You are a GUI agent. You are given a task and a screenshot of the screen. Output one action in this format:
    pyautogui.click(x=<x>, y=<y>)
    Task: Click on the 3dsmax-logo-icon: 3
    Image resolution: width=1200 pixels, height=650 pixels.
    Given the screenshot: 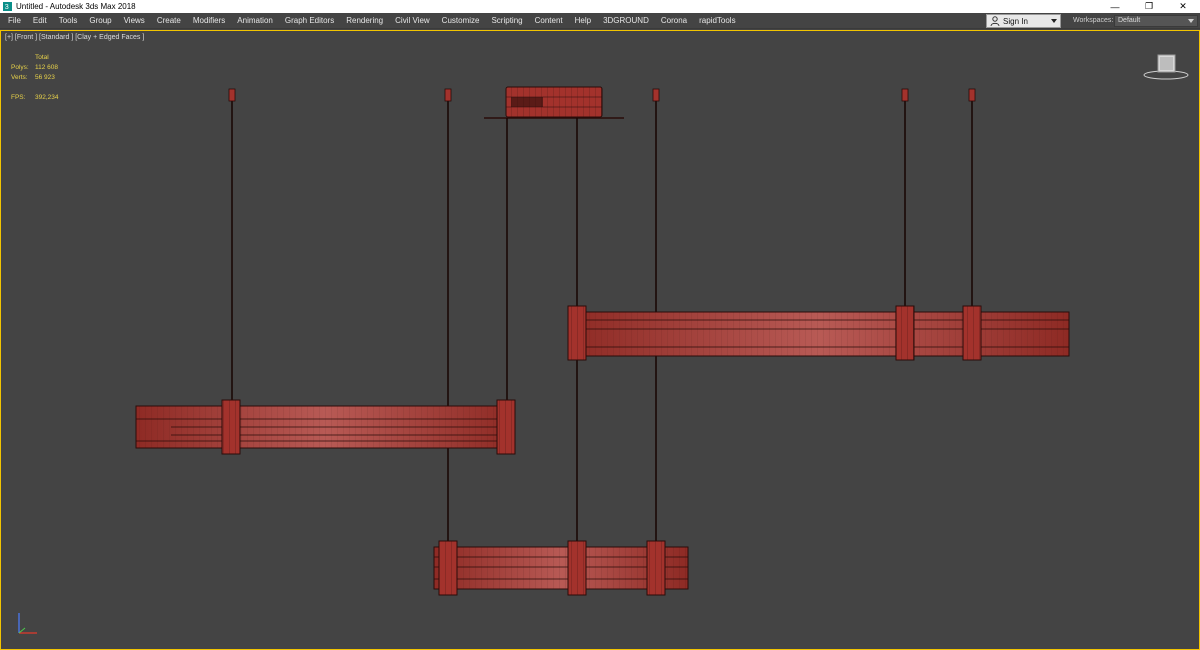 What is the action you would take?
    pyautogui.click(x=7, y=6)
    